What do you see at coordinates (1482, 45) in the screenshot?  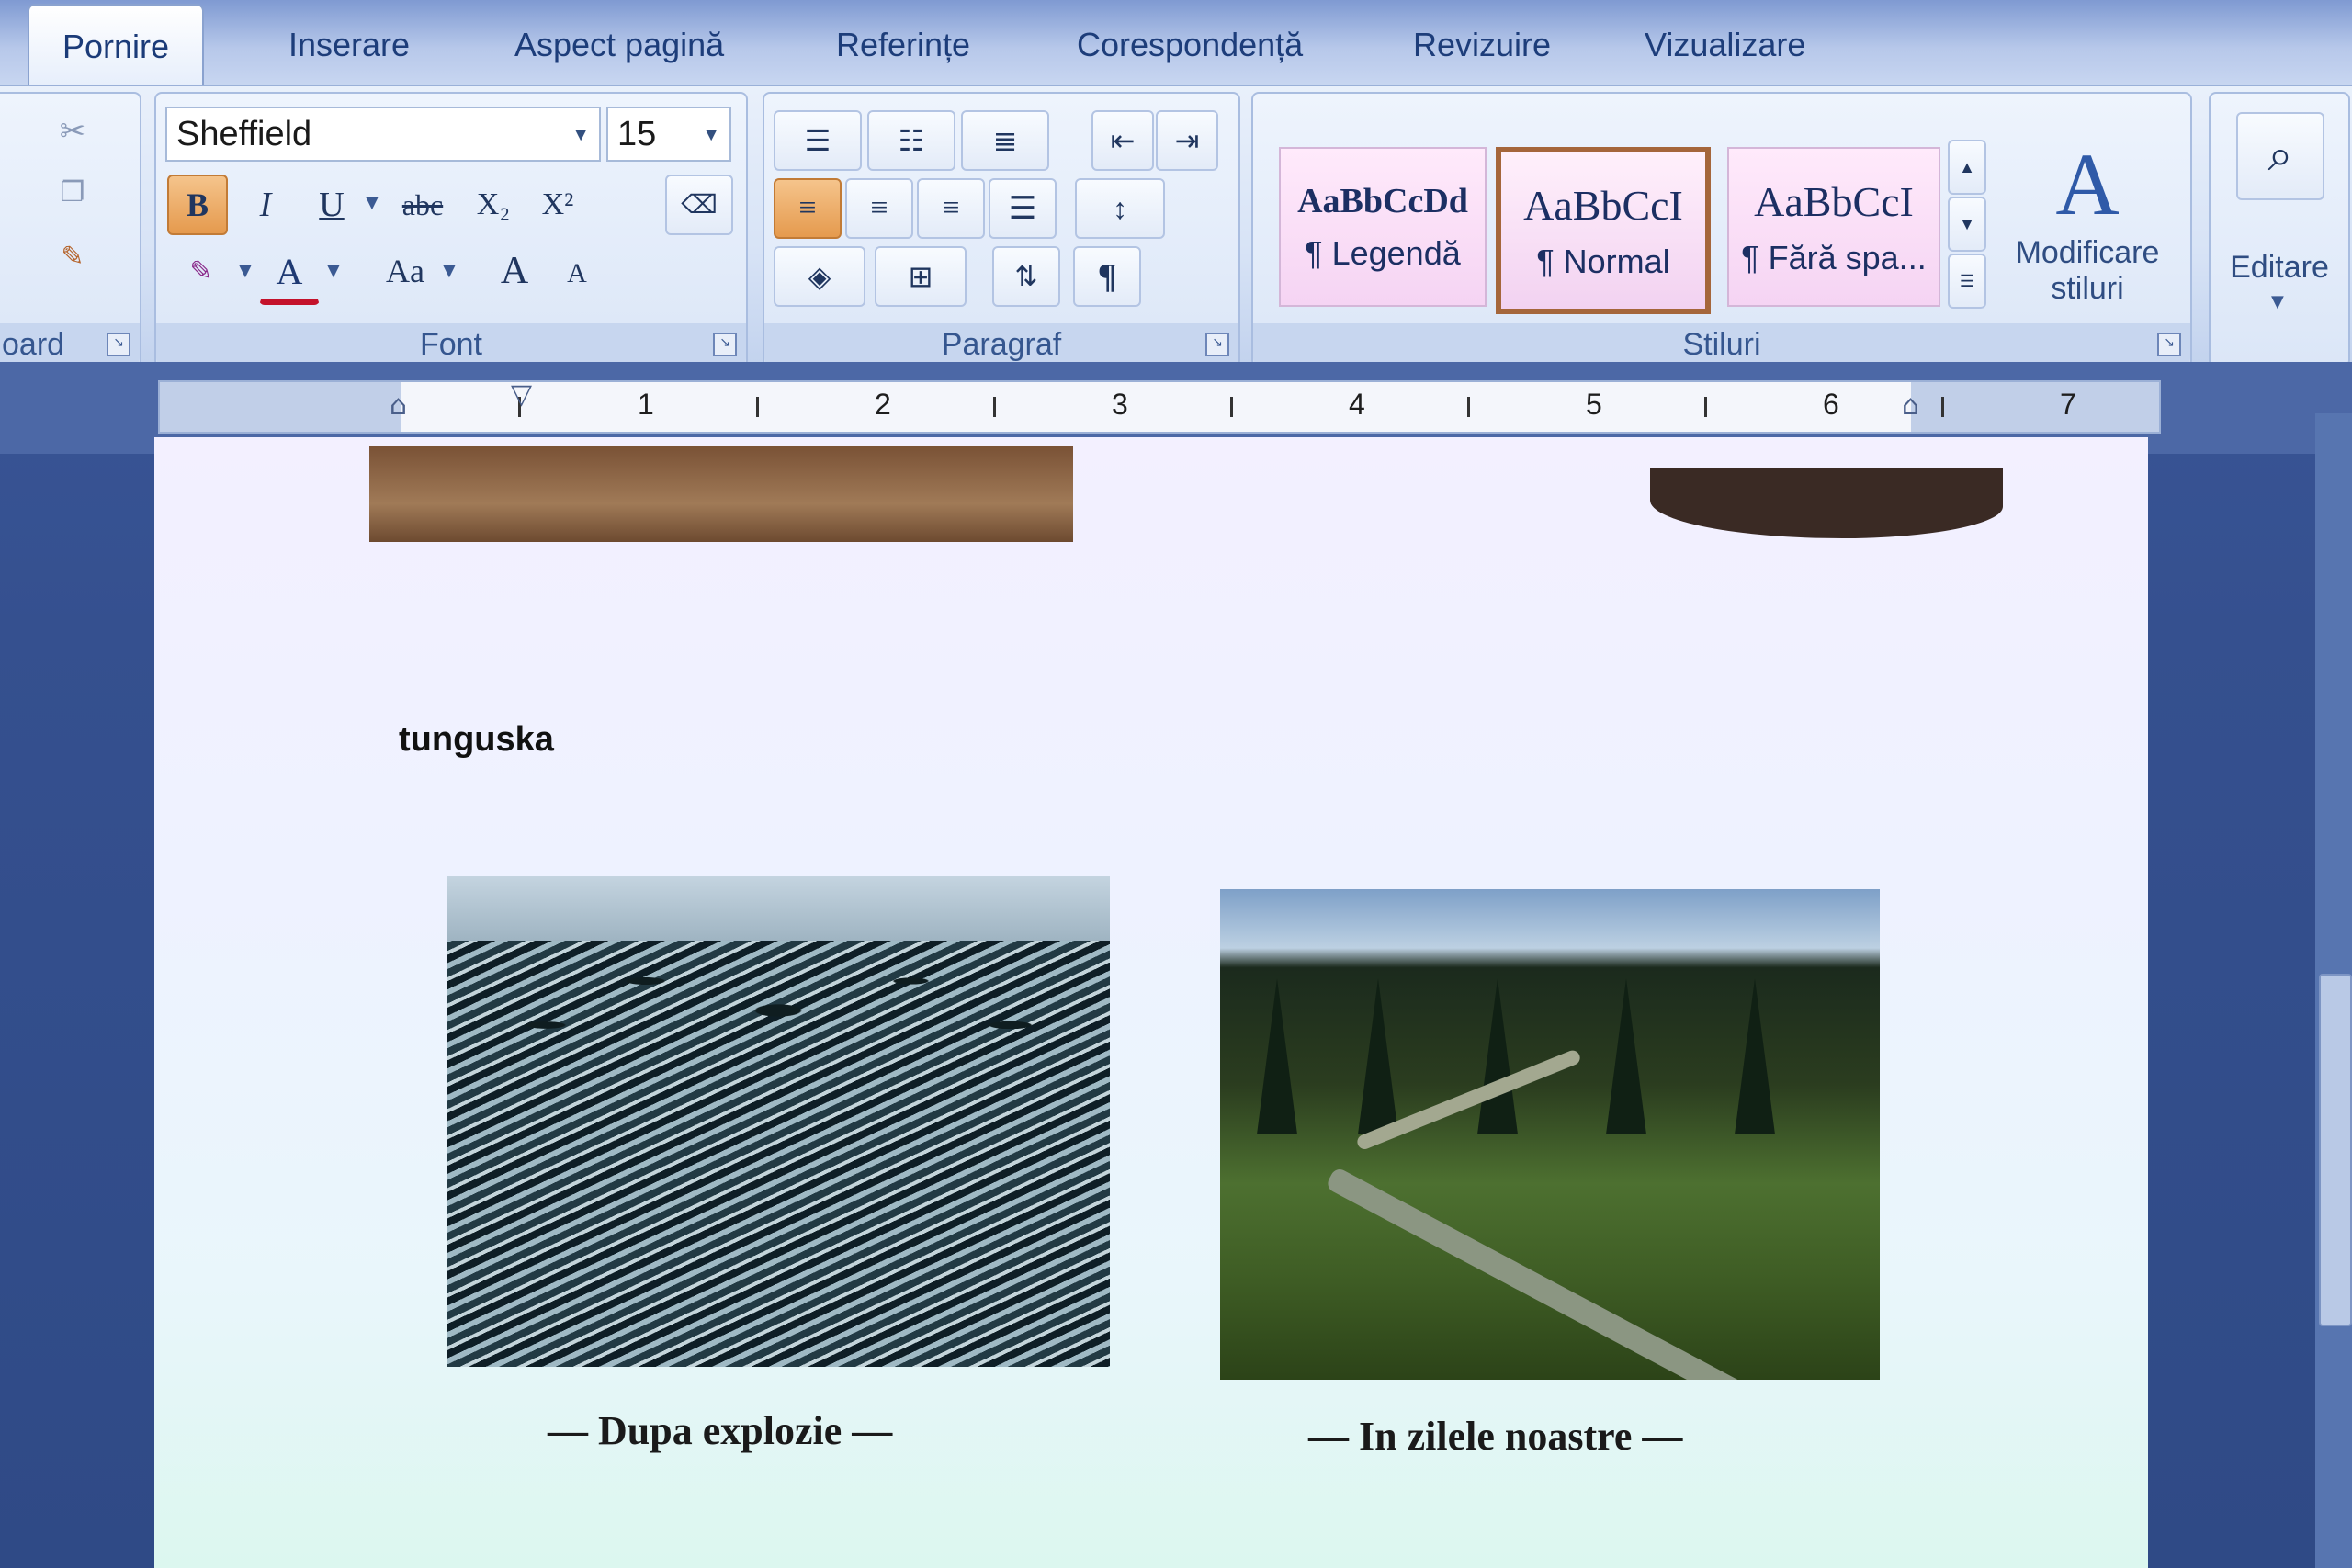 I see `tab-revizuire: Revizuire` at bounding box center [1482, 45].